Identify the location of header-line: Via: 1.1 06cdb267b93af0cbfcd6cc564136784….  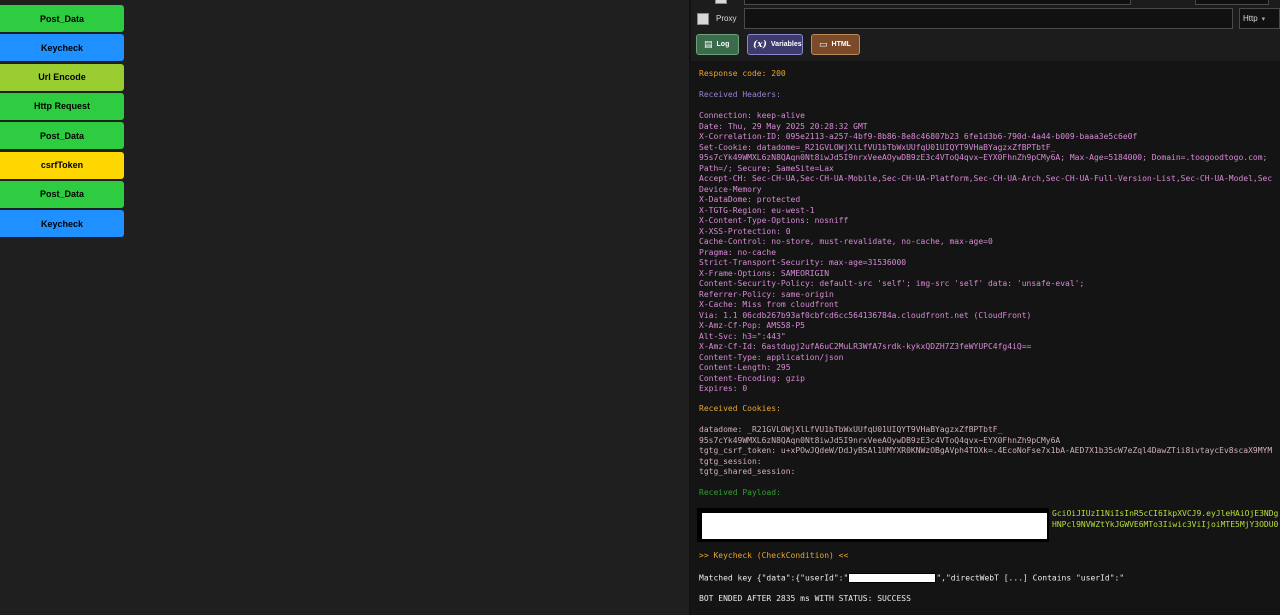
(865, 315).